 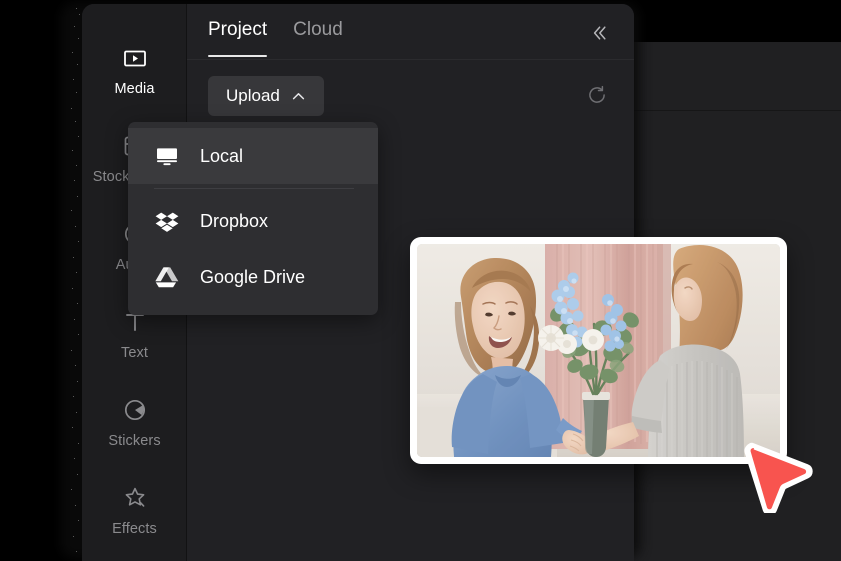 What do you see at coordinates (167, 277) in the screenshot?
I see `google-drive-icon` at bounding box center [167, 277].